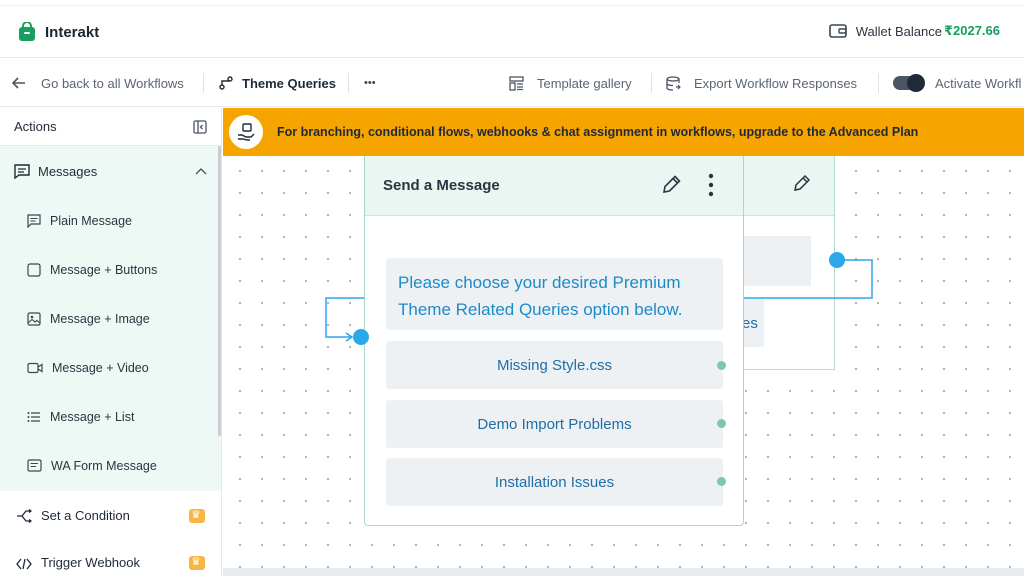  What do you see at coordinates (554, 365) in the screenshot?
I see `option-button: Missing Style.css` at bounding box center [554, 365].